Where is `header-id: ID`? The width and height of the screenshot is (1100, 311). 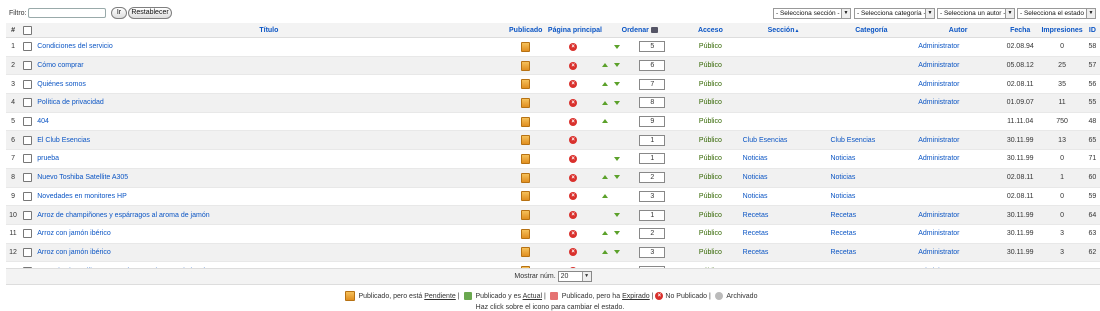
header-id: ID is located at coordinates (1092, 30).